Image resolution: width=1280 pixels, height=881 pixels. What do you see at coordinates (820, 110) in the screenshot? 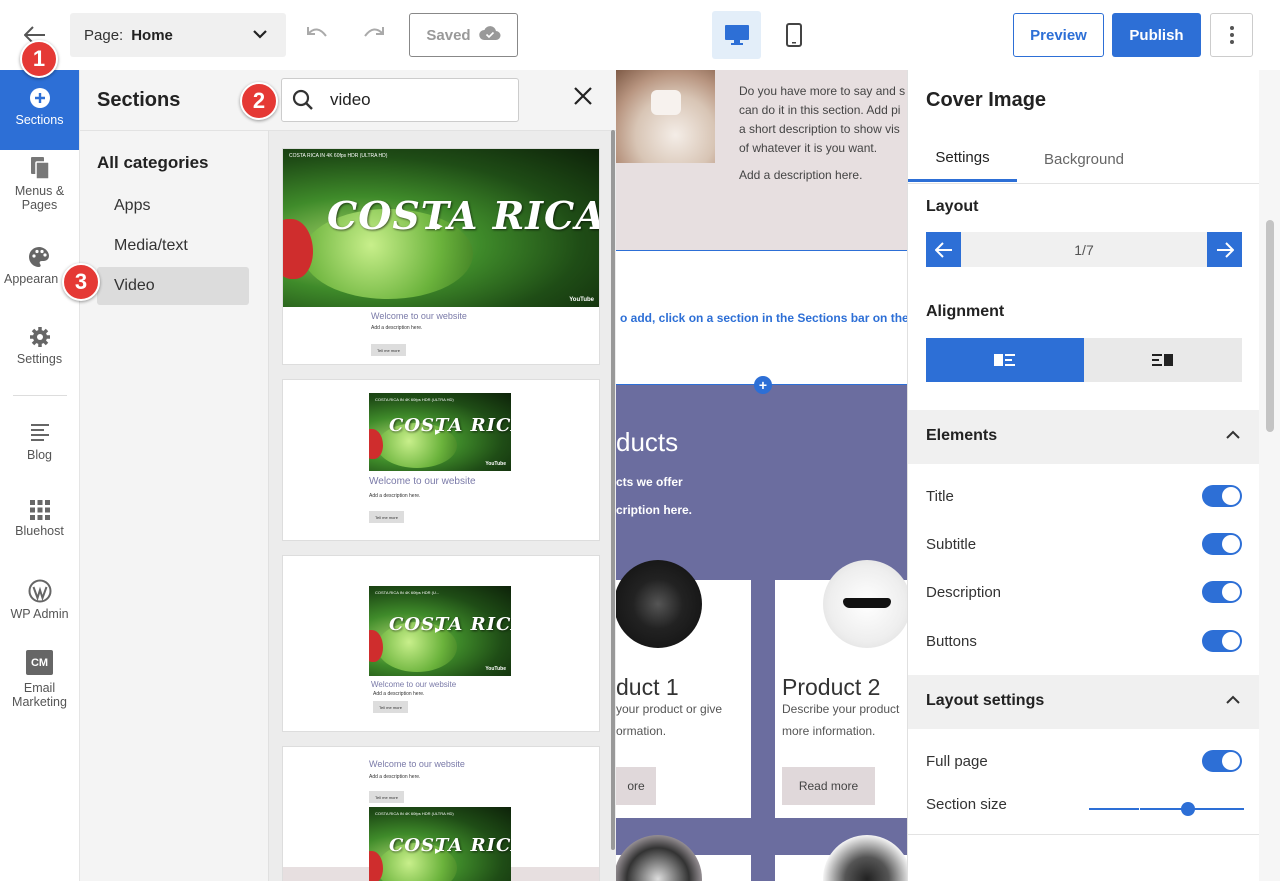
I see `intro-line: can do it in this section. Add pi` at bounding box center [820, 110].